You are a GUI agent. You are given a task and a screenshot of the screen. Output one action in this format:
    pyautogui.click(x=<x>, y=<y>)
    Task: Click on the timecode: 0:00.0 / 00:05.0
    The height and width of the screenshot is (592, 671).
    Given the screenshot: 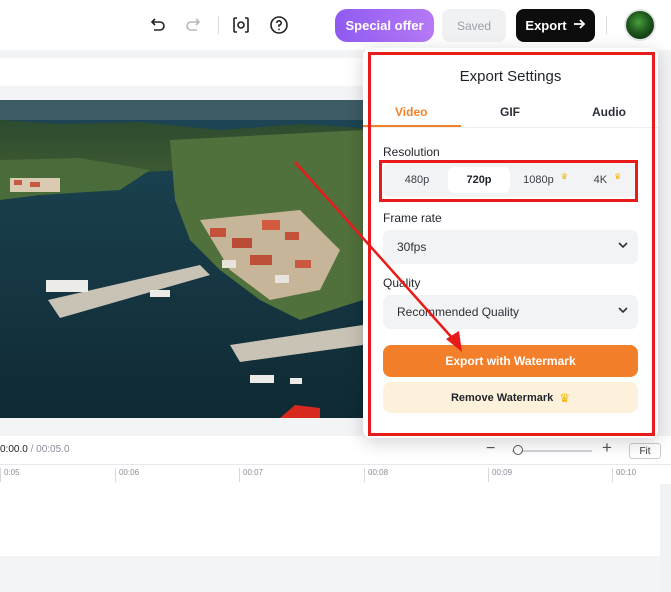 What is the action you would take?
    pyautogui.click(x=35, y=449)
    